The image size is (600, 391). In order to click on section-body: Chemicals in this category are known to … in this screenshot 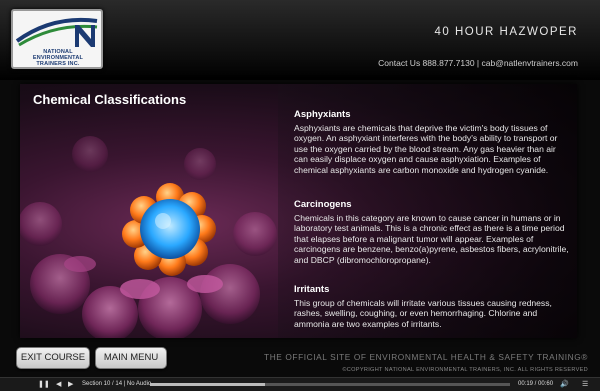, I will do `click(431, 238)`.